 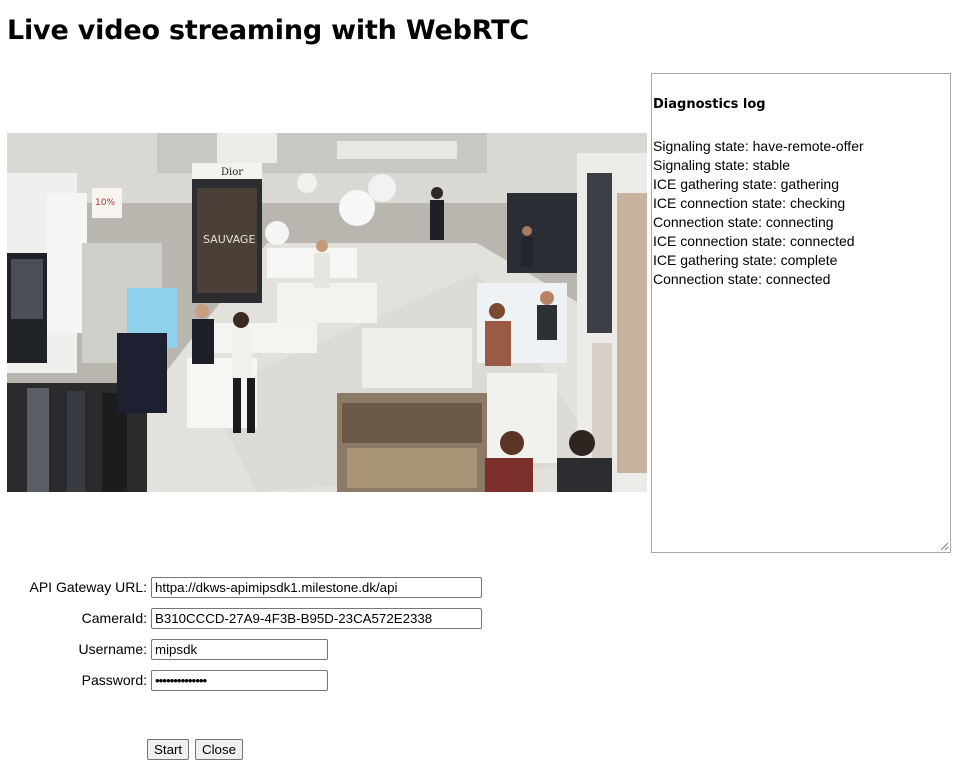 I want to click on log-line: Connection state: connecting, so click(x=743, y=222).